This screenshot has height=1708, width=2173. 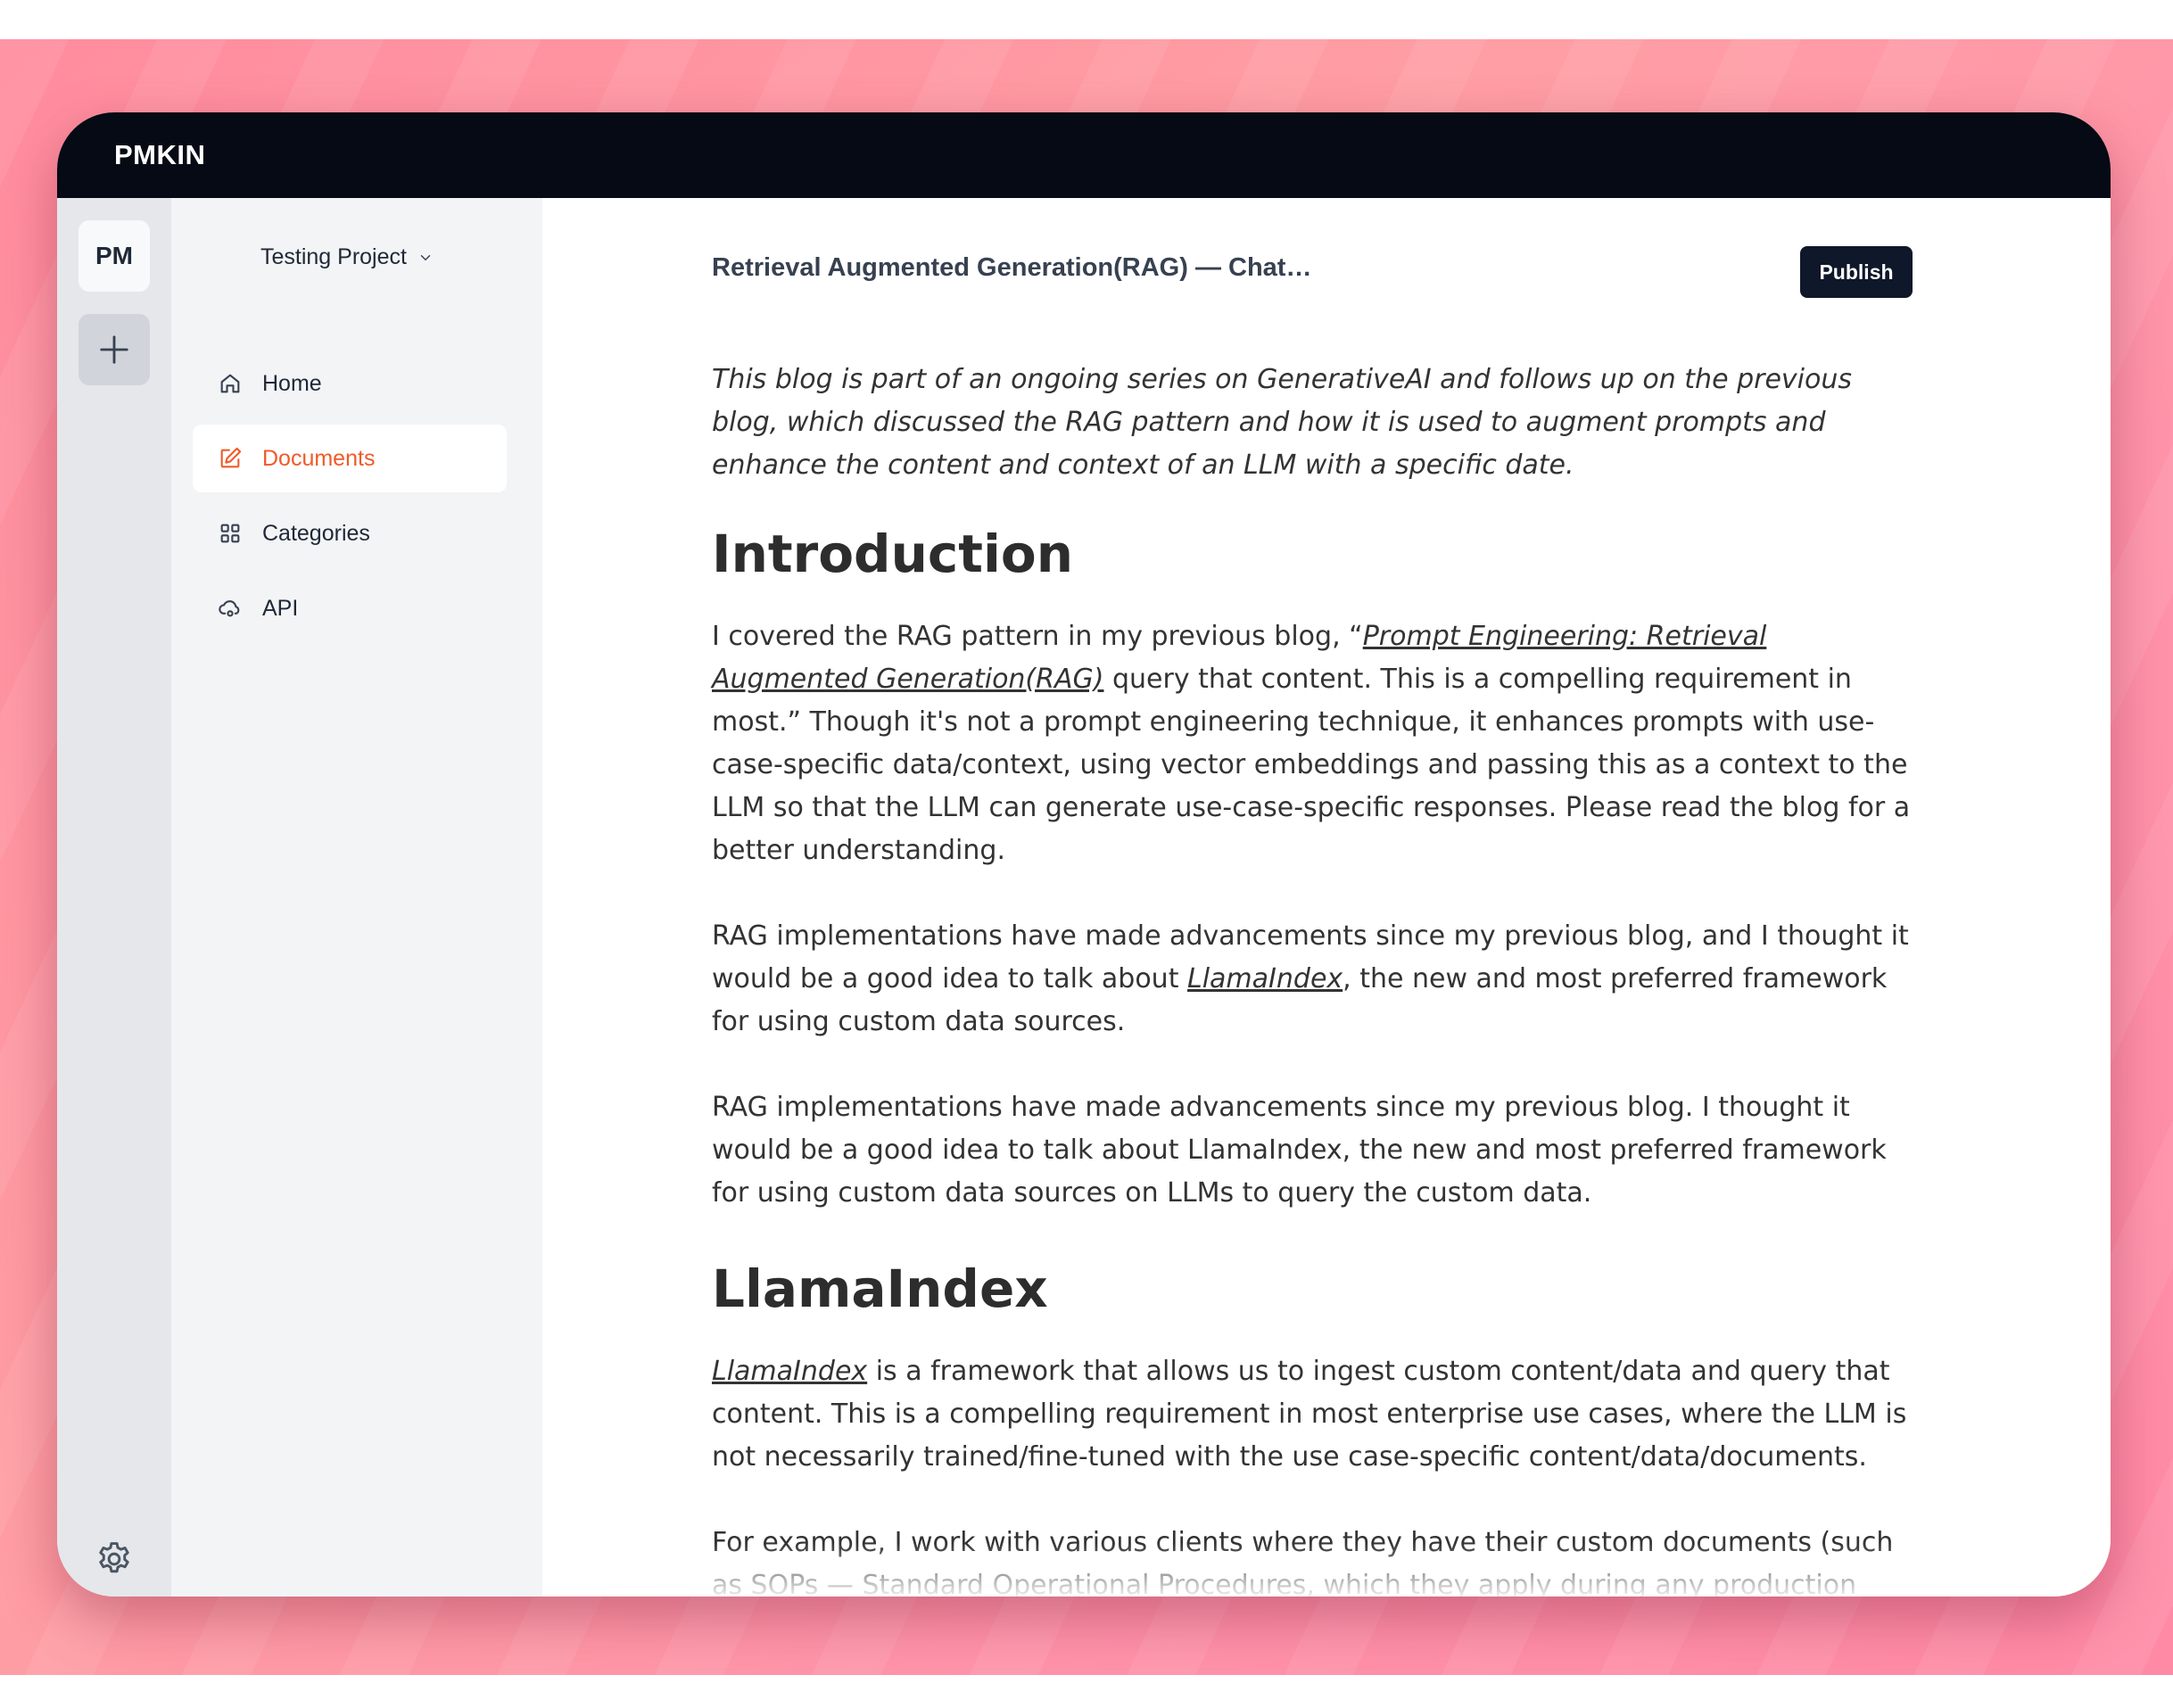 What do you see at coordinates (292, 383) in the screenshot?
I see `sidebar-item-label: Home` at bounding box center [292, 383].